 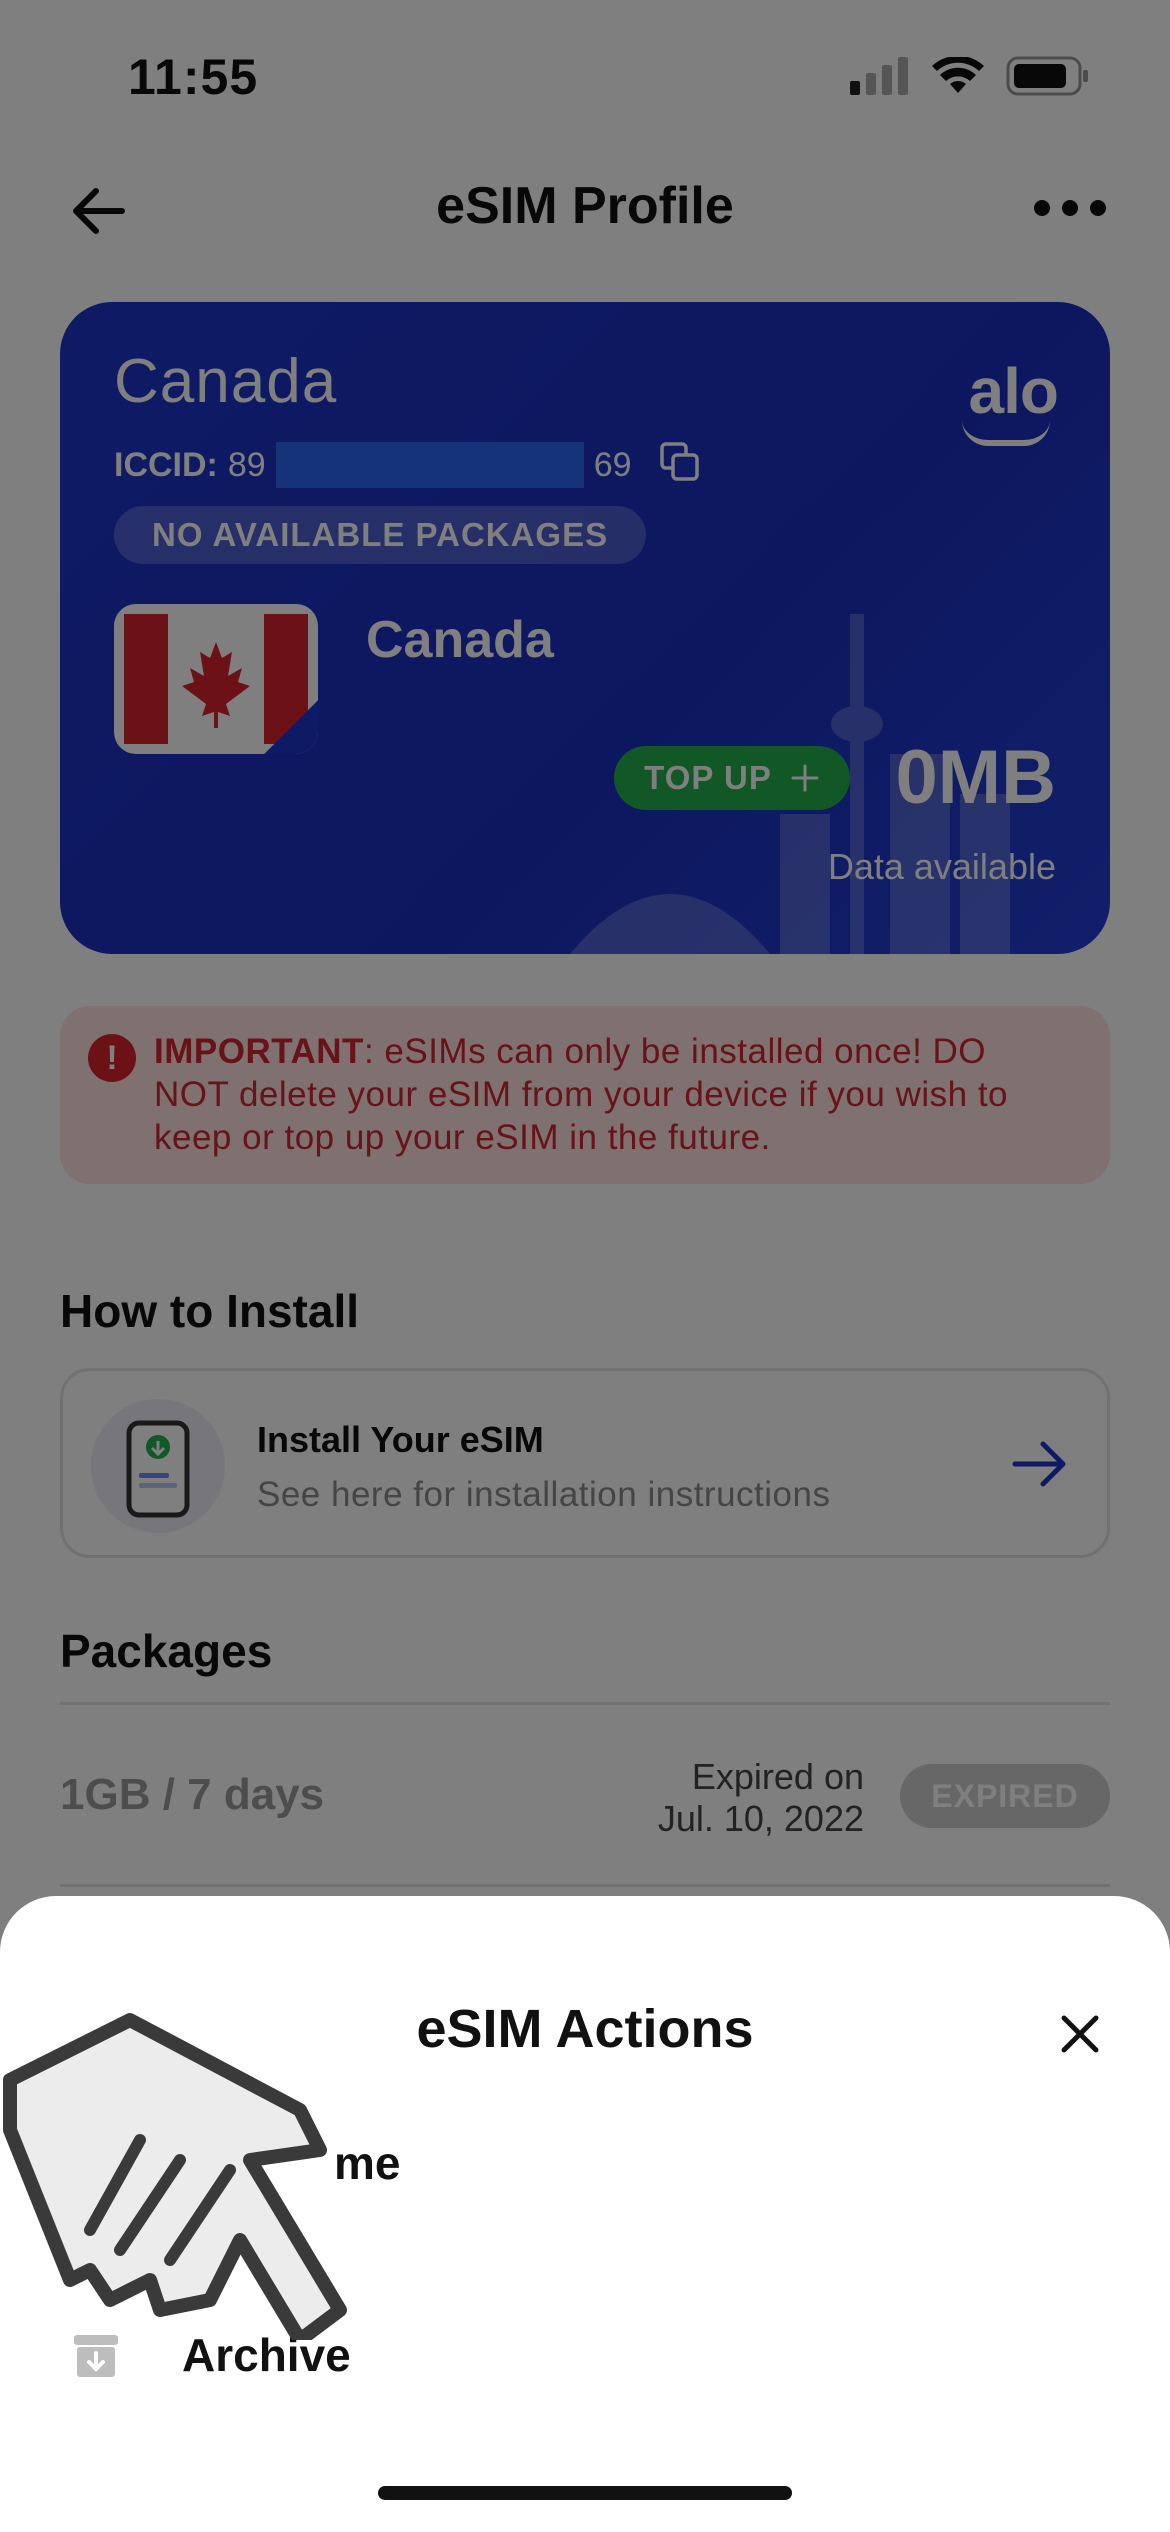 I want to click on close-icon, so click(x=1080, y=2034).